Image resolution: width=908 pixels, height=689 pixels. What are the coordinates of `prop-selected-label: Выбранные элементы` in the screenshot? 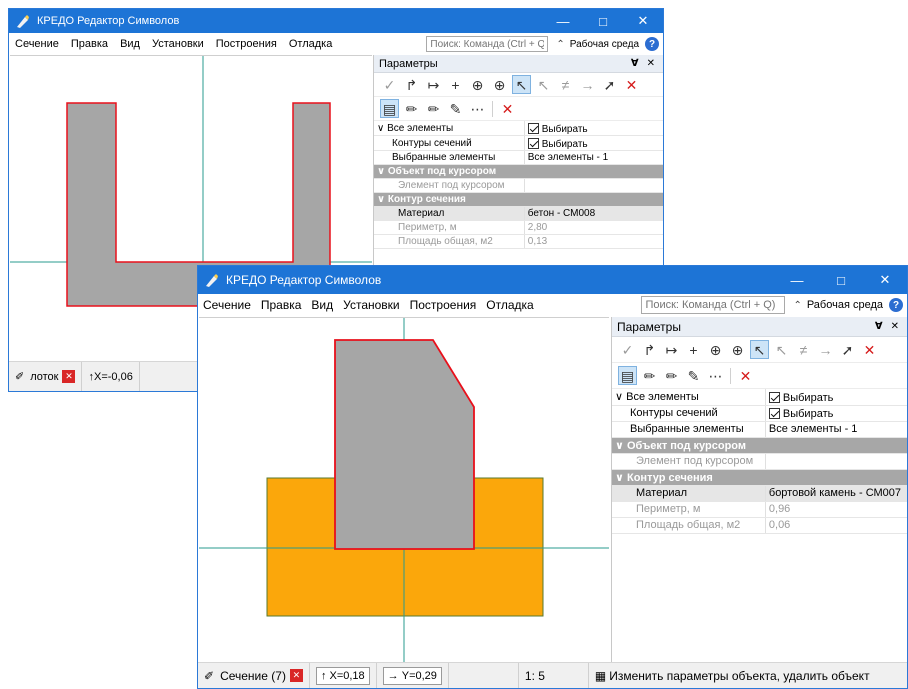 It's located at (449, 157).